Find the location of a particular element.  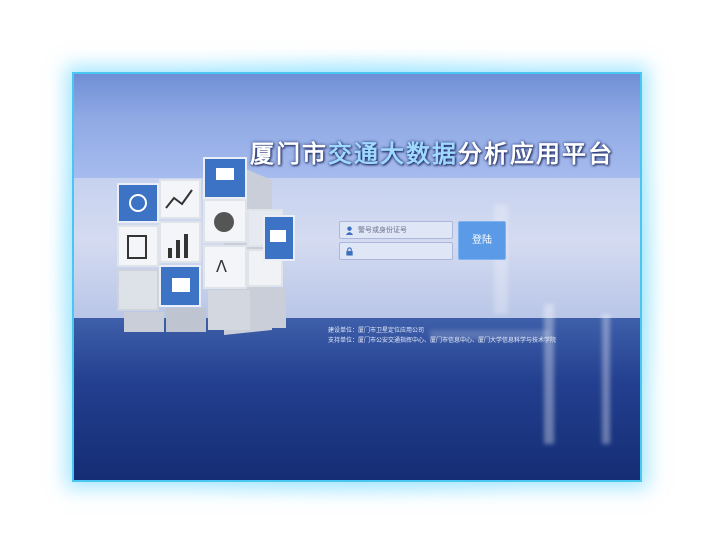

user-icon is located at coordinates (349, 230).